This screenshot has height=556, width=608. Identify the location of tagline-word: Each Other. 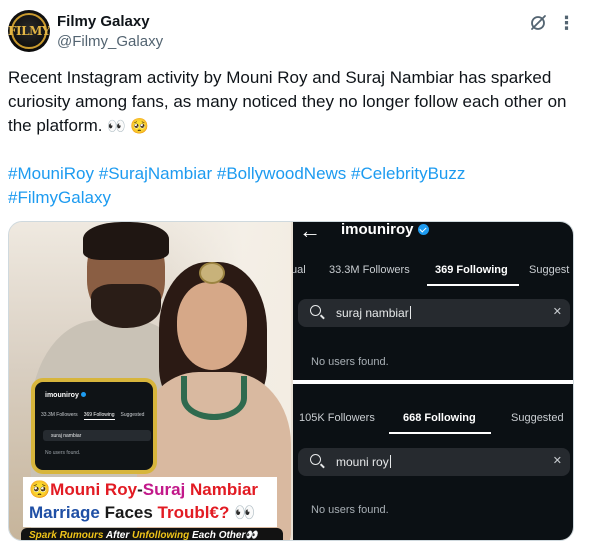
(219, 535).